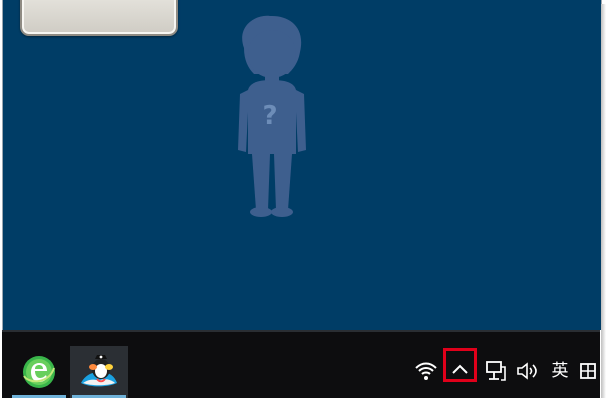 The width and height of the screenshot is (611, 411). Describe the element at coordinates (99, 18) in the screenshot. I see `desktop-gadget` at that location.